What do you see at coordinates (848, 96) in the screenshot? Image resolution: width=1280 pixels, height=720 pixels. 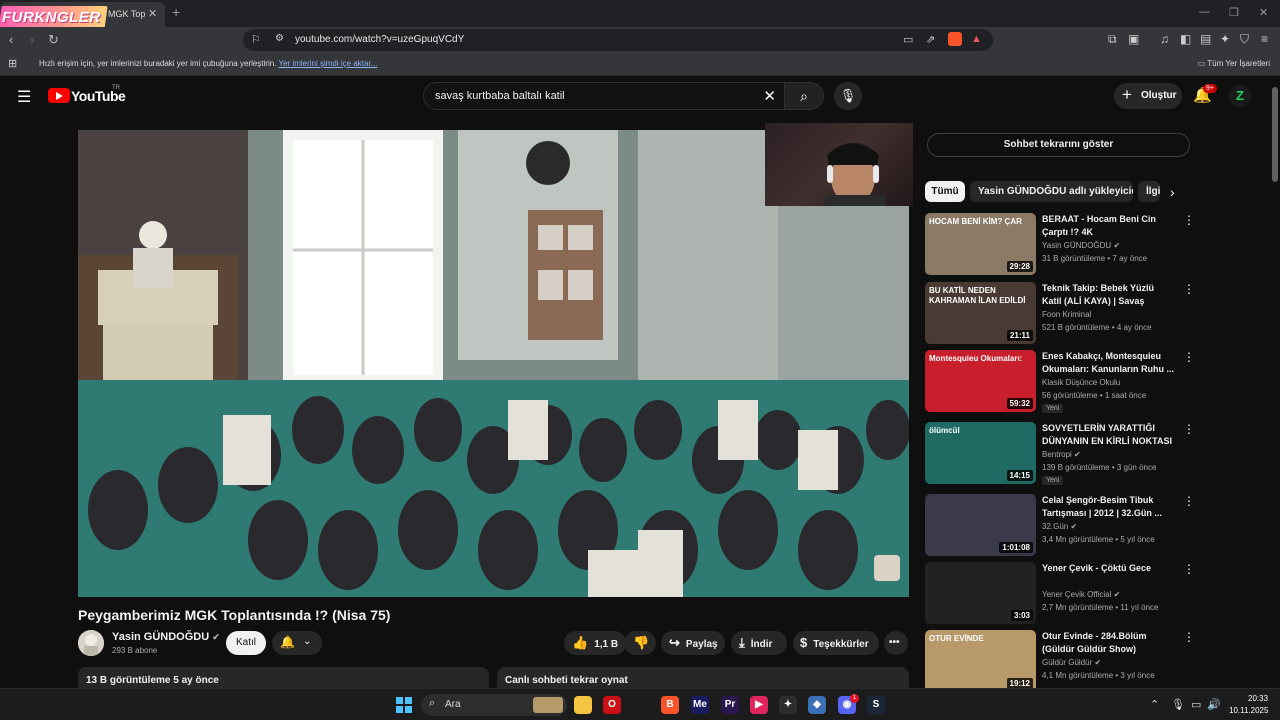 I see `voice-search-button: 🎙` at bounding box center [848, 96].